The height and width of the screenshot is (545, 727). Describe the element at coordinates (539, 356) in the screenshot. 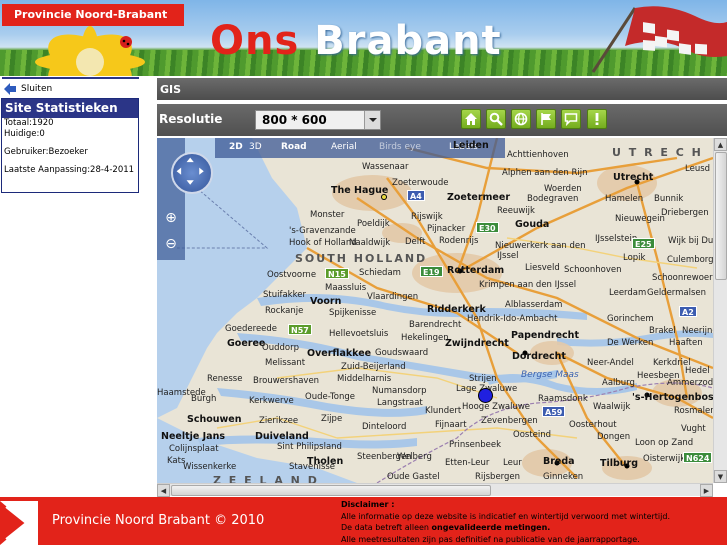

I see `map-label: Dordrecht` at that location.